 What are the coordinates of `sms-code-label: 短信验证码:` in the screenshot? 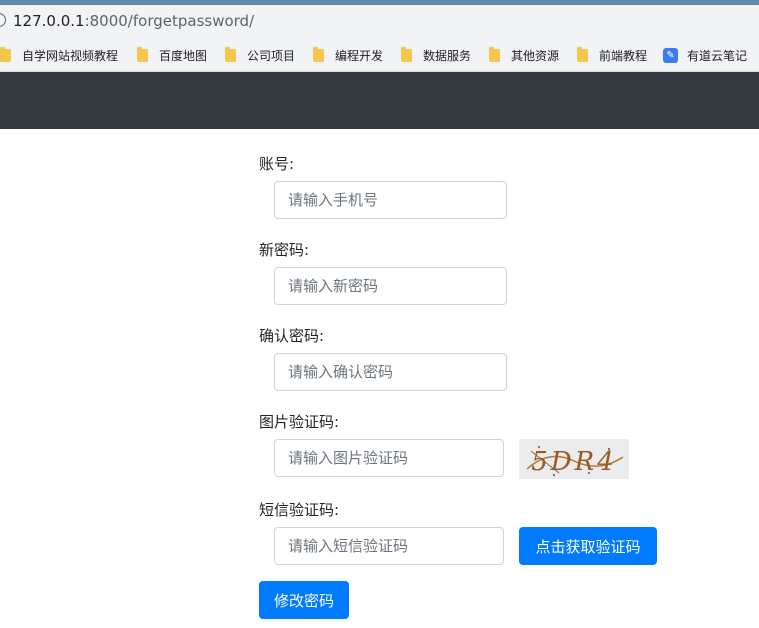 It's located at (299, 510).